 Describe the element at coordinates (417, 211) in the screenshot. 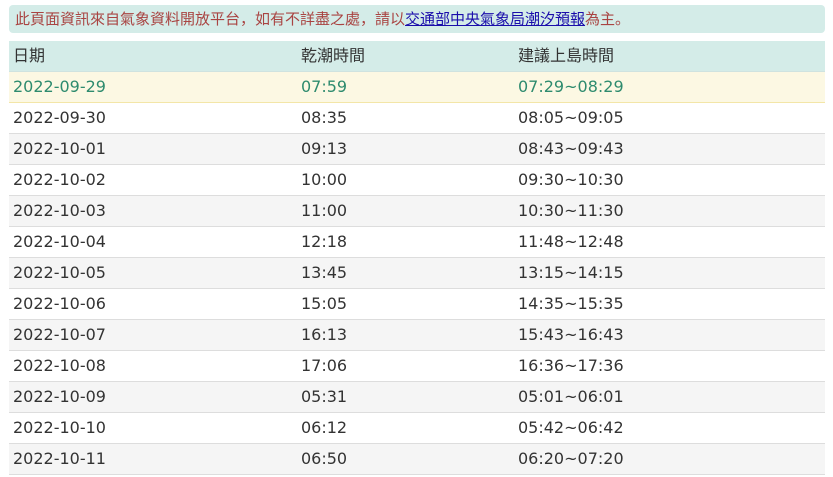

I see `table-row: 2022-10-03 11:00 10:30~11:30` at that location.